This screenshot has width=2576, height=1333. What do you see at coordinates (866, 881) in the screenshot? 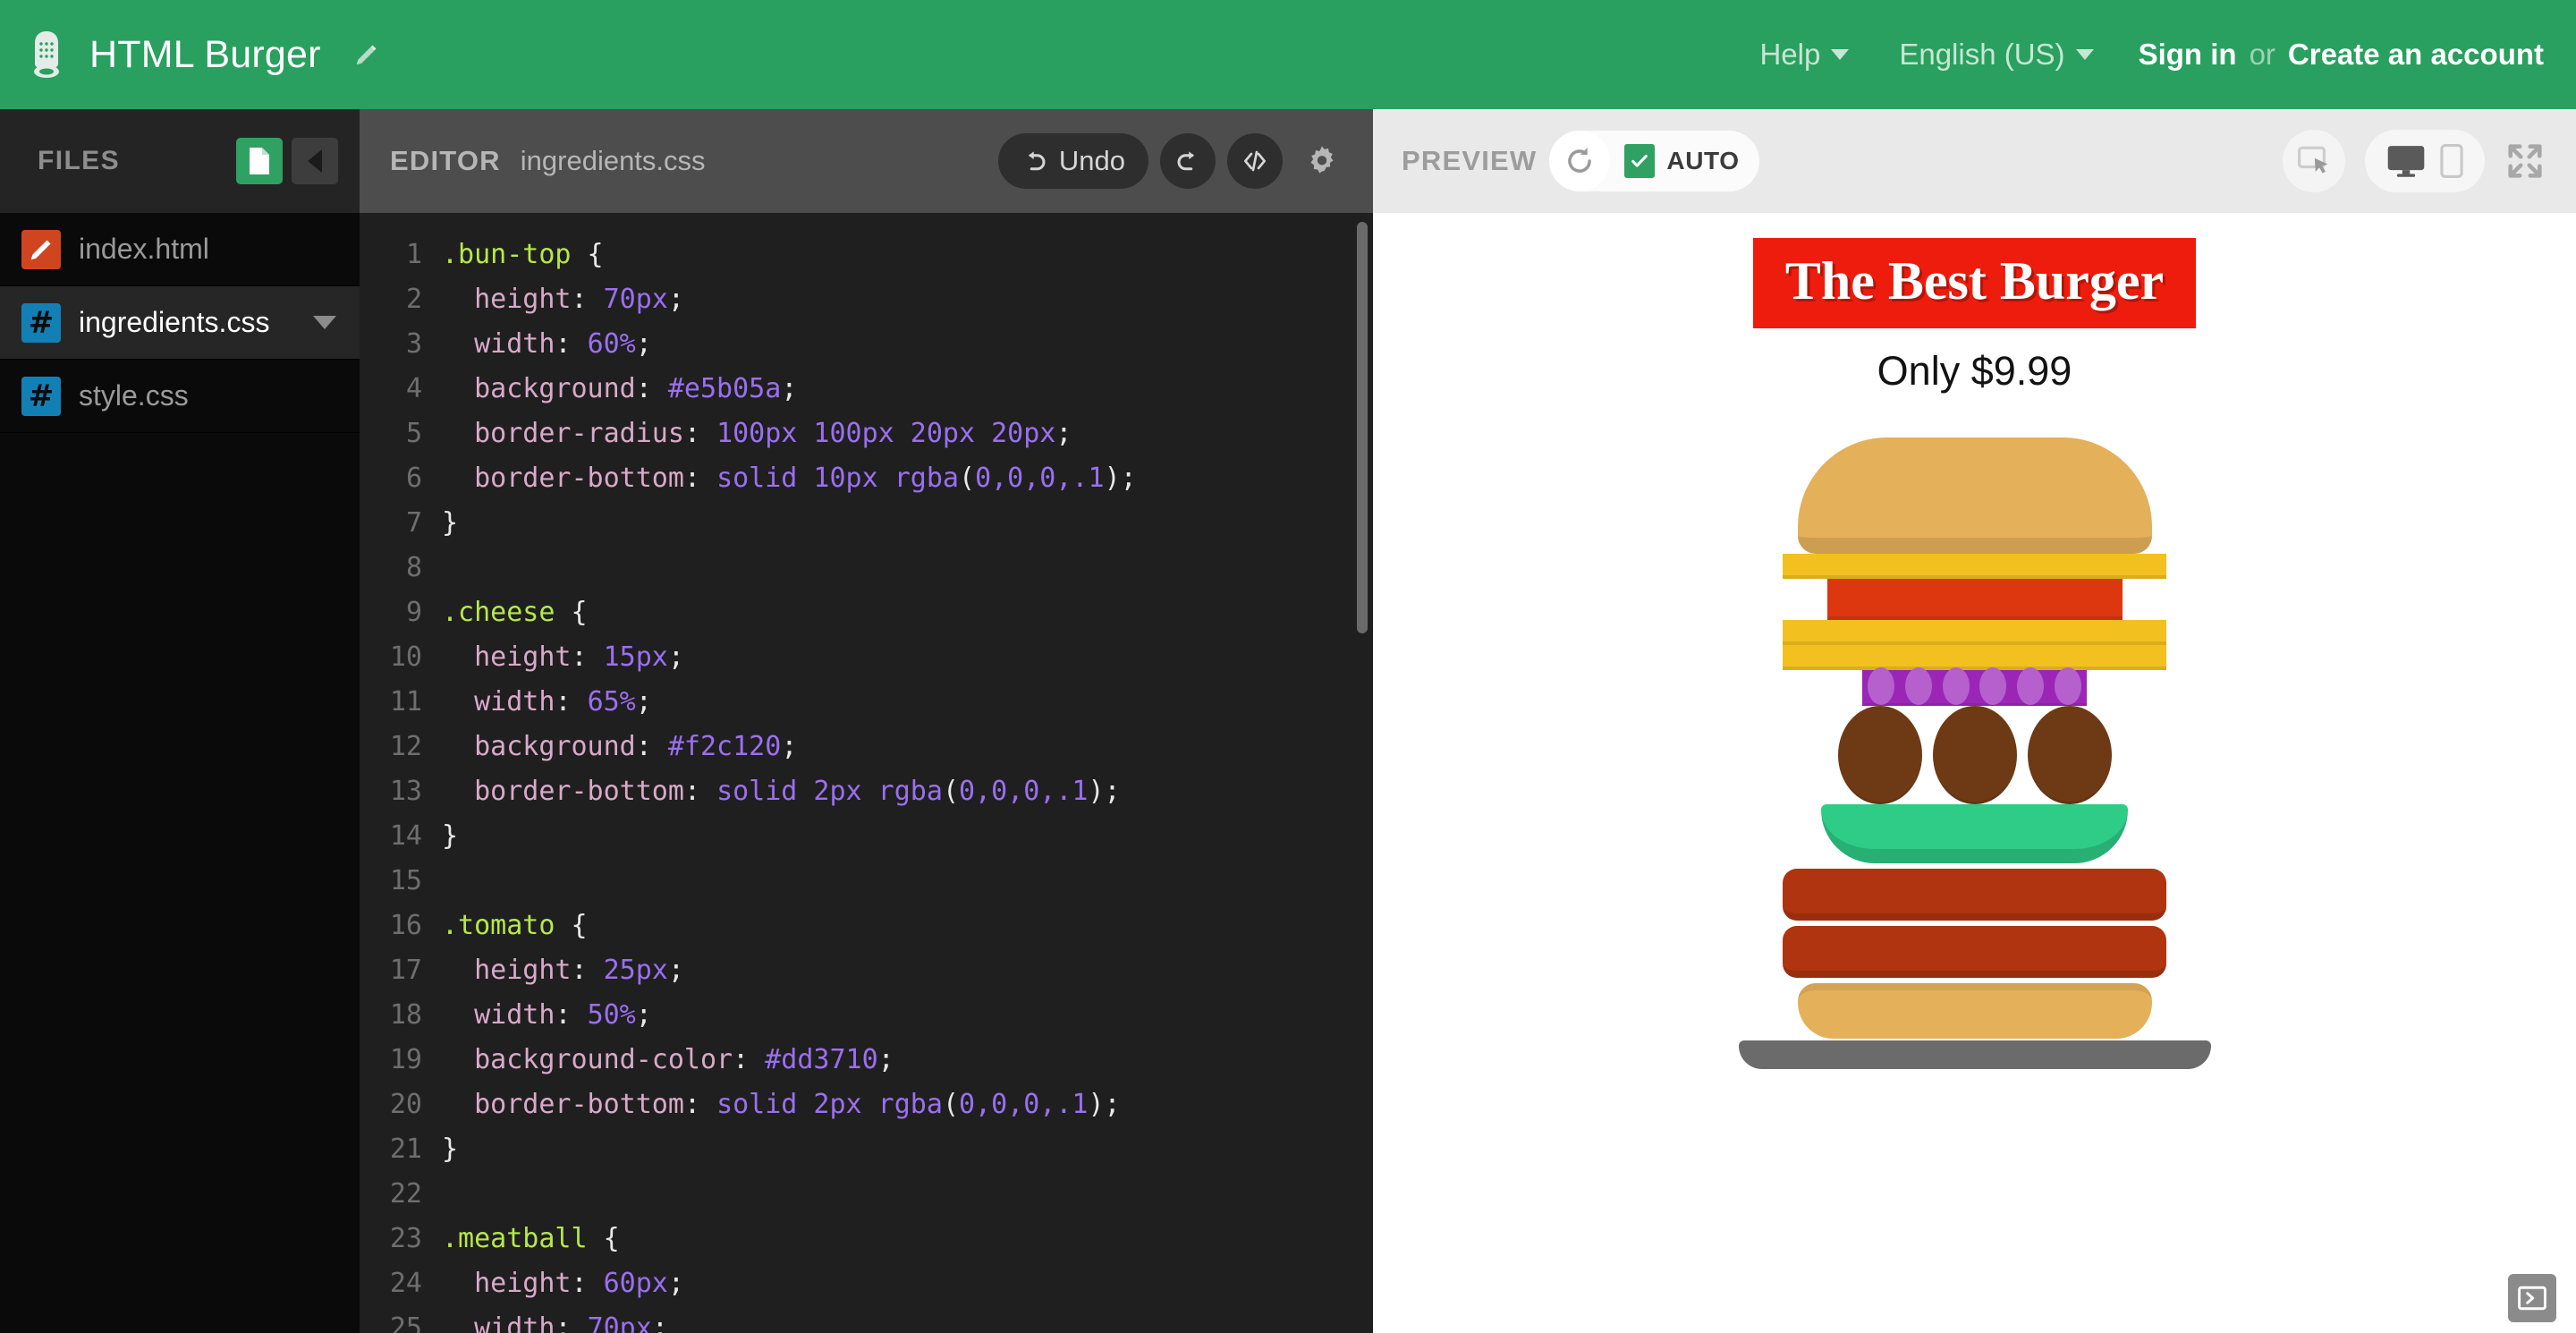
I see `code-line: 15` at bounding box center [866, 881].